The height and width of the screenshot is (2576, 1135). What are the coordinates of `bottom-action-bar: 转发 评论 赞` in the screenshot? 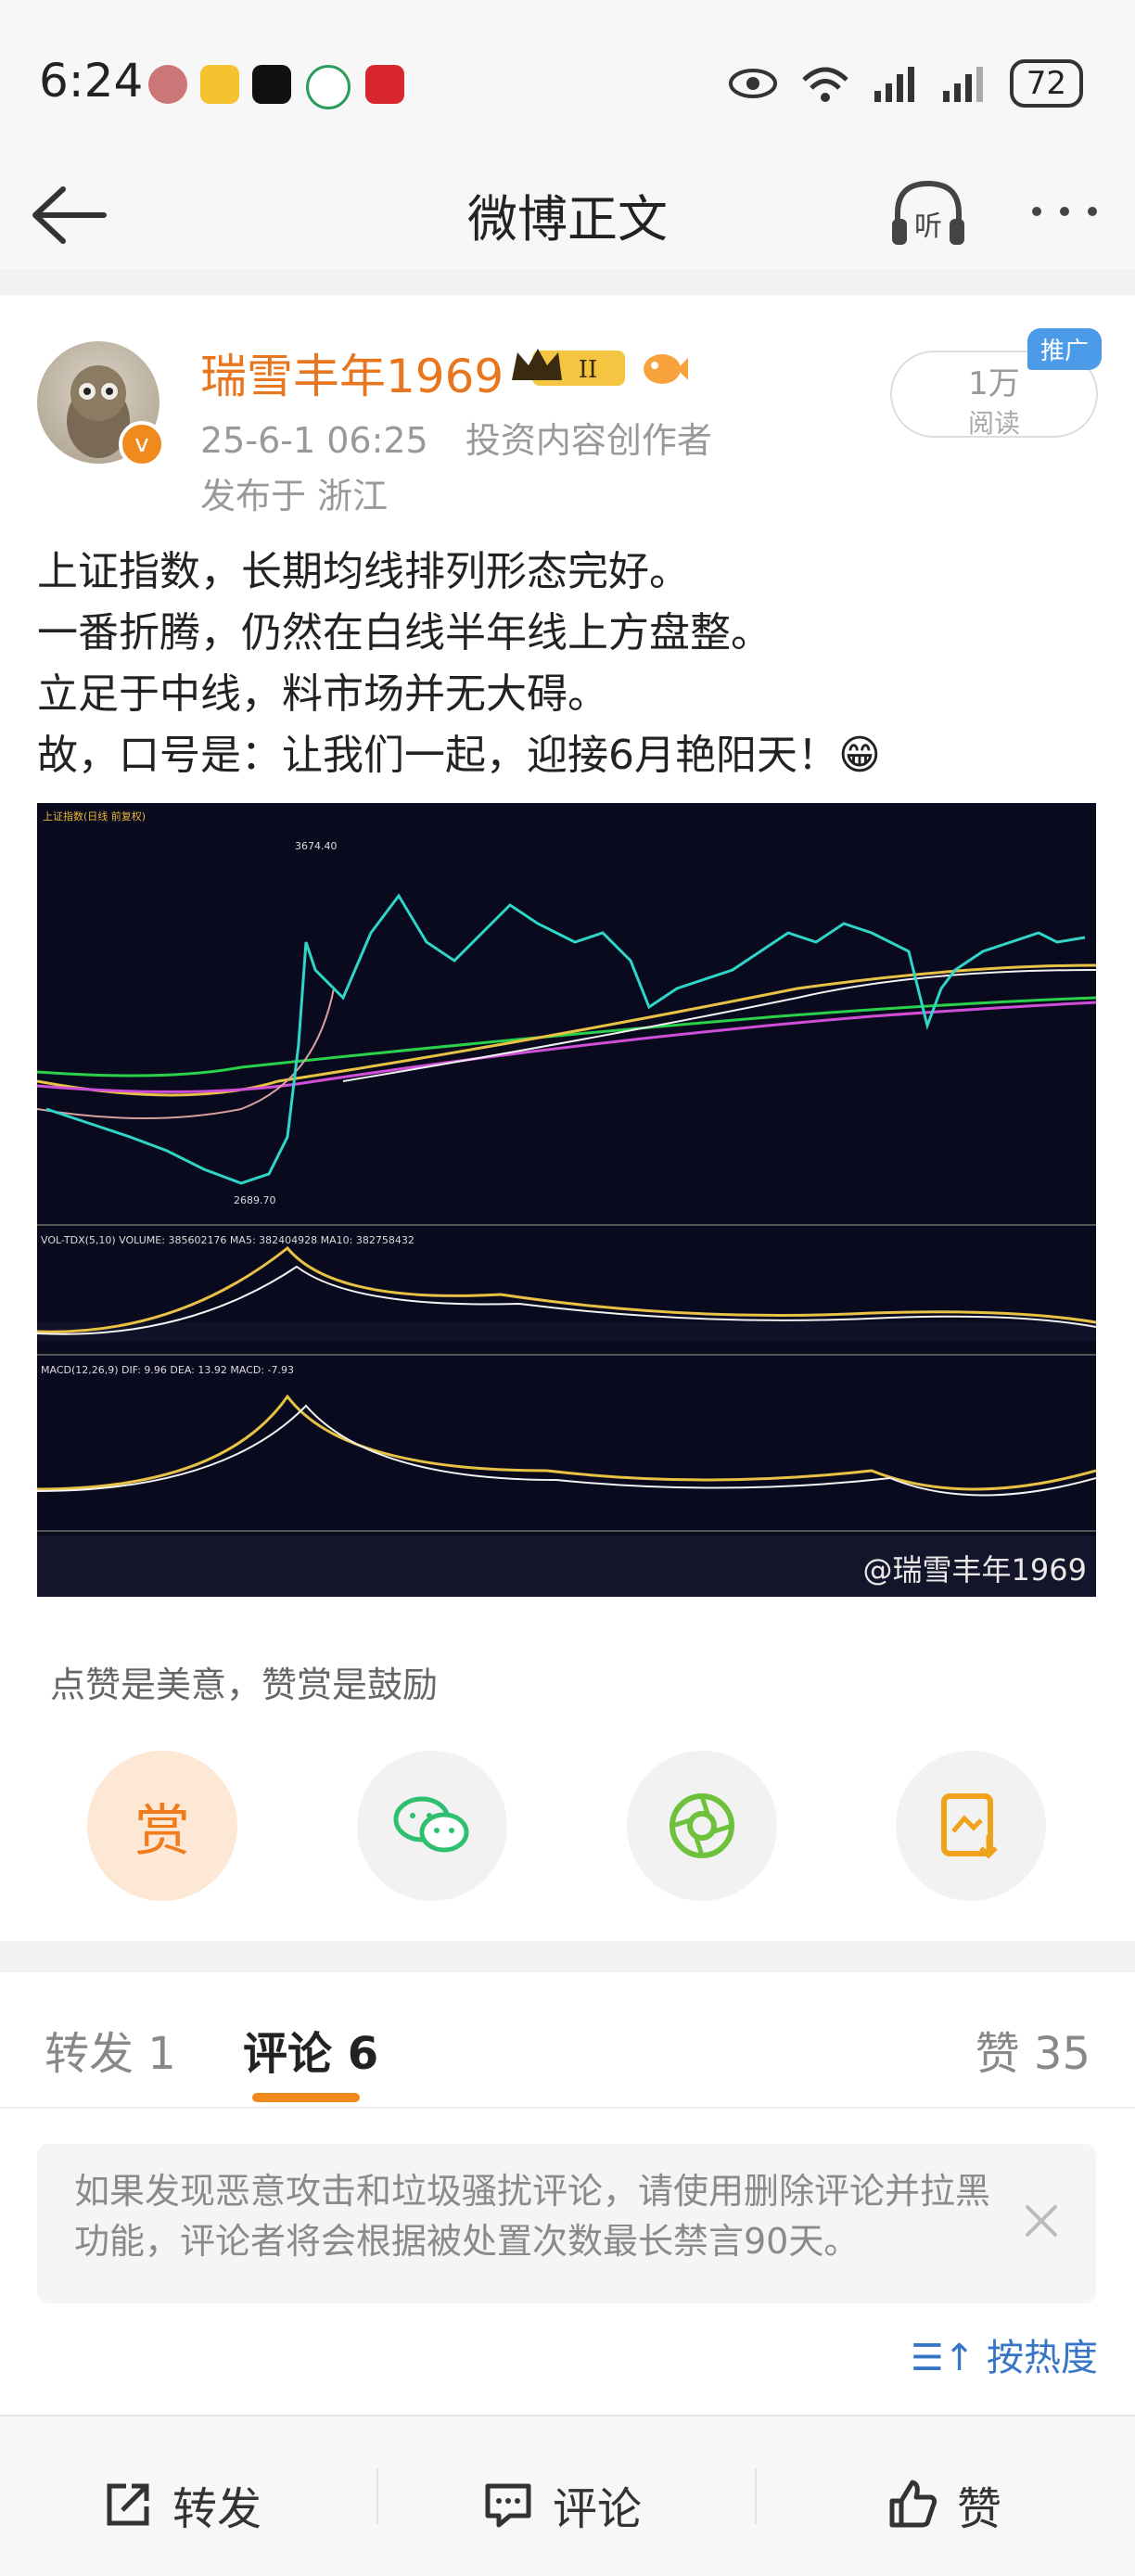 It's located at (567, 2495).